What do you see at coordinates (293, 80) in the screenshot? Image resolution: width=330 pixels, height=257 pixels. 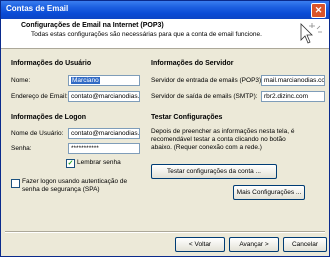 I see `incoming-server-input: mail.marcianodias.com` at bounding box center [293, 80].